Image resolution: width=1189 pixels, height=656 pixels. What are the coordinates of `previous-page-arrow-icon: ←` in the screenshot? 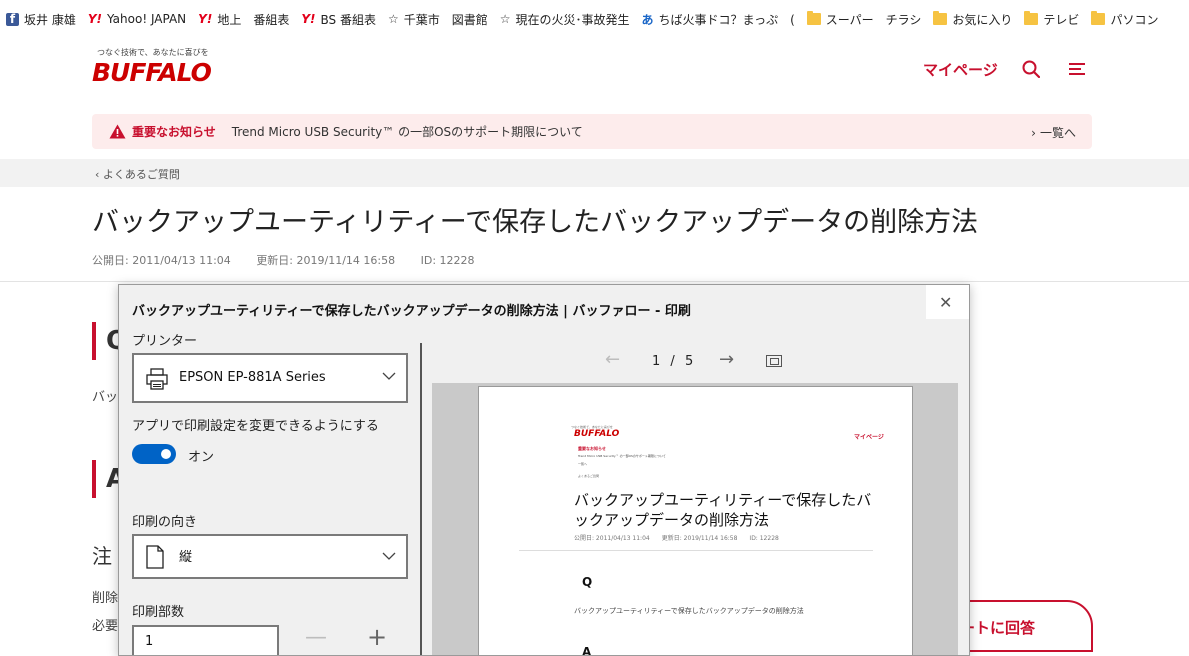 It's located at (612, 359).